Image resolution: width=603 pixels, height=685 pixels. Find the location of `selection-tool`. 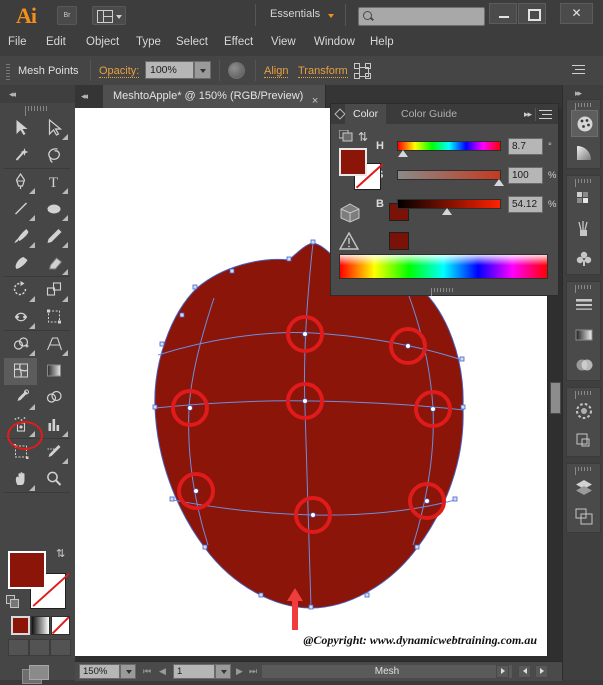

selection-tool is located at coordinates (20, 128).